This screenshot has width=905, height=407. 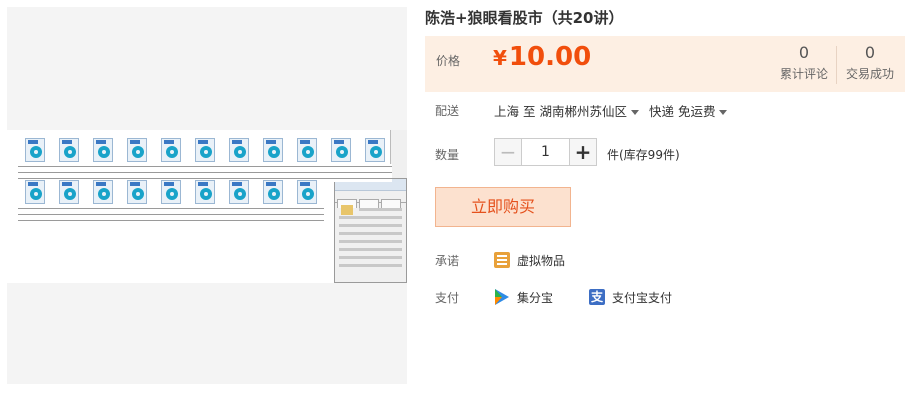 What do you see at coordinates (545, 152) in the screenshot?
I see `quantity-input: 1` at bounding box center [545, 152].